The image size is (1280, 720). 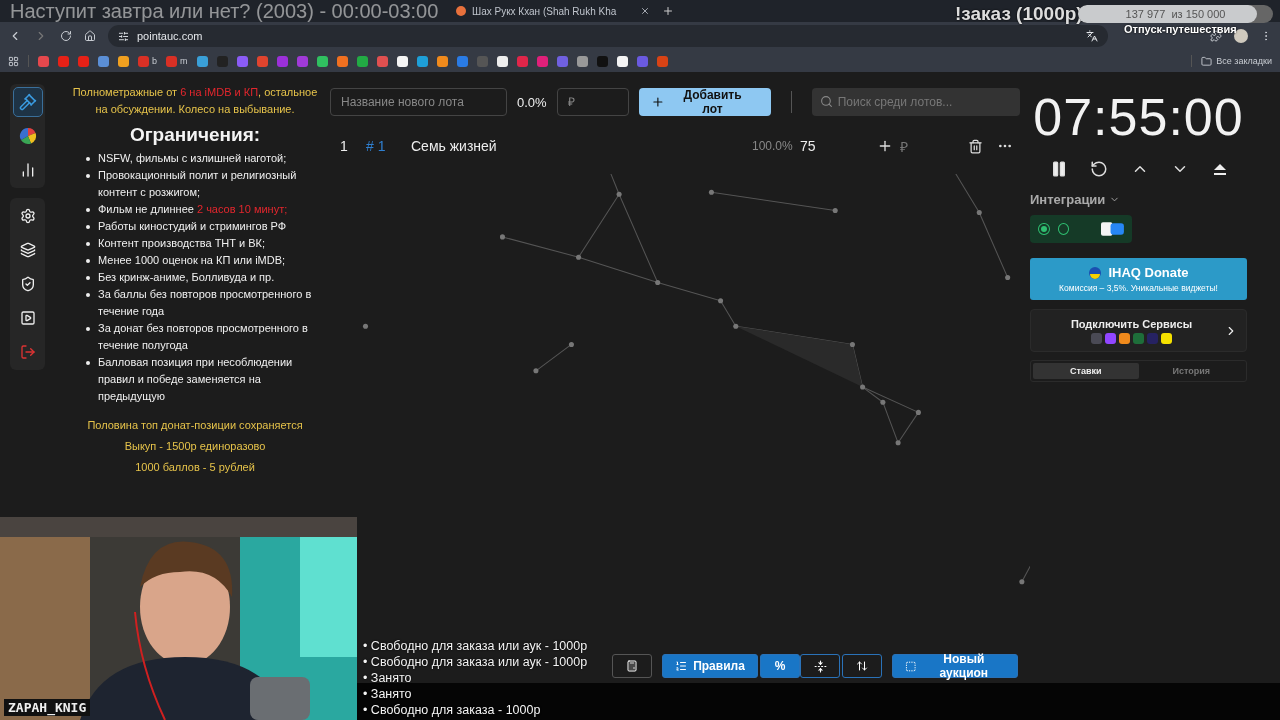 What do you see at coordinates (123, 36) in the screenshot?
I see `site-settings-icon` at bounding box center [123, 36].